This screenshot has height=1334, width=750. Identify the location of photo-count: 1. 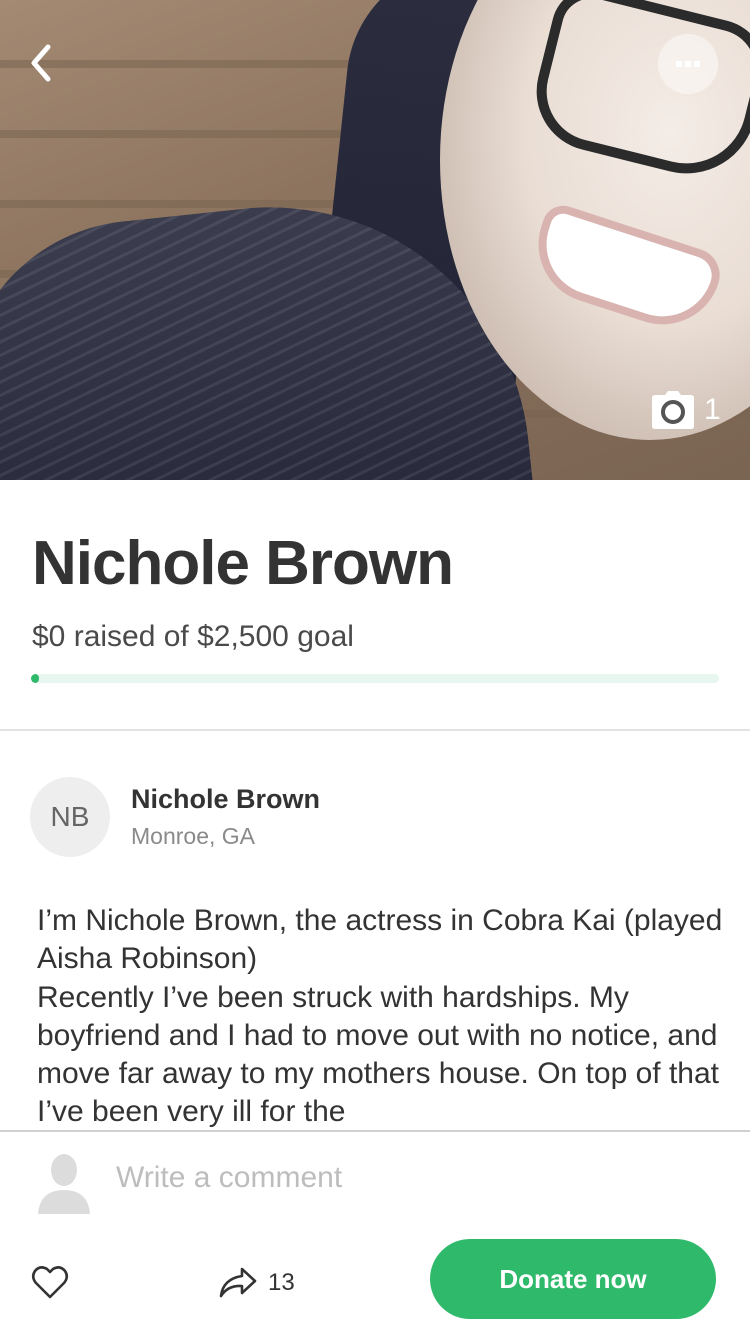
(686, 410).